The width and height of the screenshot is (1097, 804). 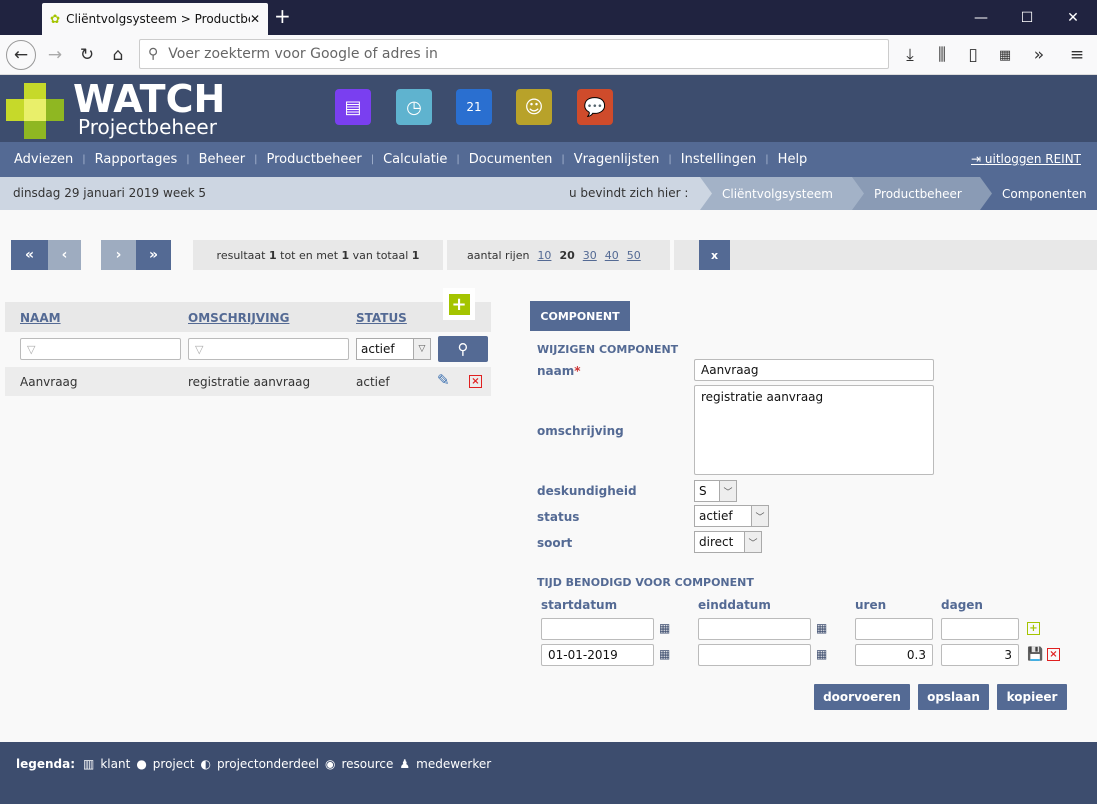 I want to click on library-icon: ⫼, so click(x=942, y=55).